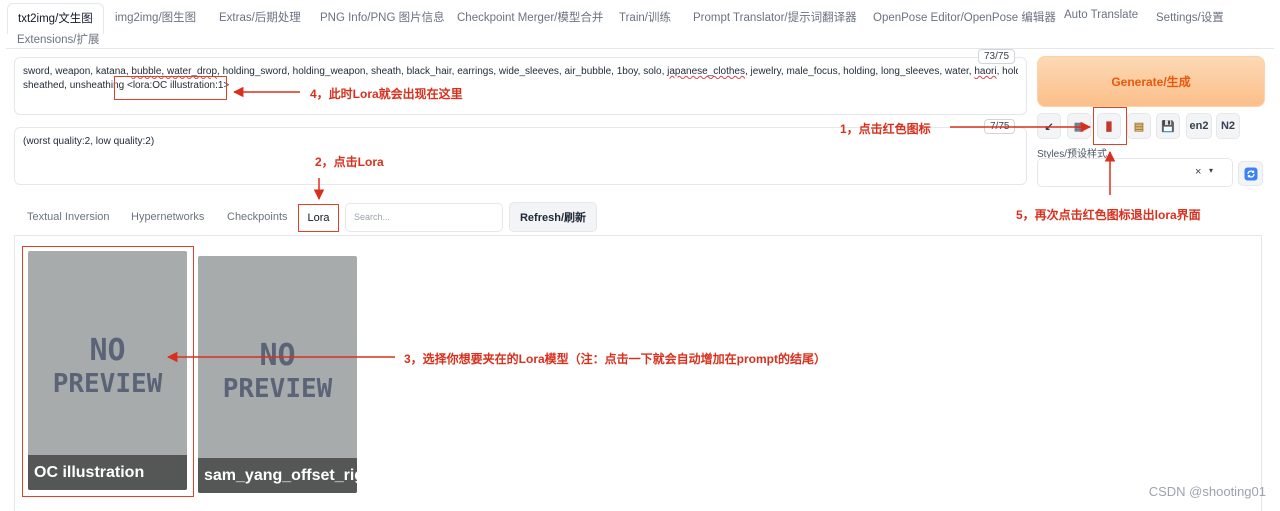 This screenshot has width=1280, height=511. I want to click on annotation-2: 2，点击Lora, so click(349, 162).